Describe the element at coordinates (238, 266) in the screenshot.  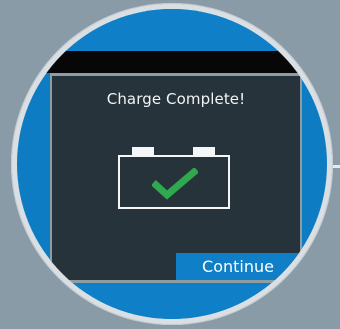
I see `continue-button: Continue` at that location.